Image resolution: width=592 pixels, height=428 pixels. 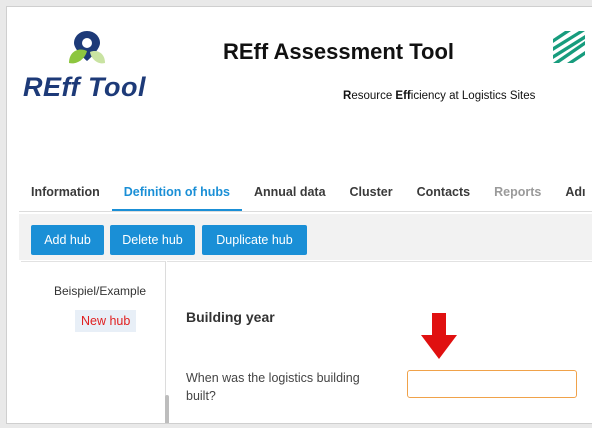 I want to click on partner-logo-icon, so click(x=569, y=48).